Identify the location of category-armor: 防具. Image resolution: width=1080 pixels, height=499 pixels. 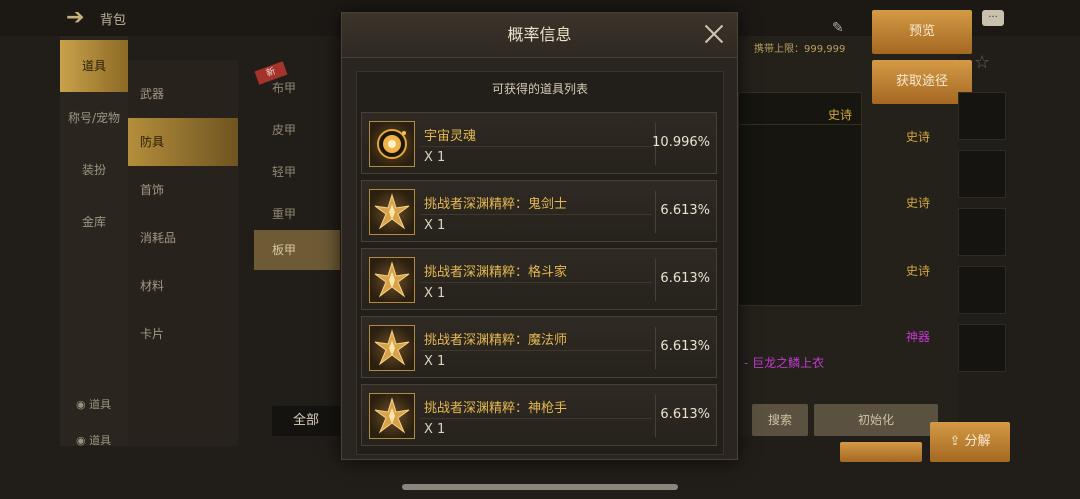
(183, 142).